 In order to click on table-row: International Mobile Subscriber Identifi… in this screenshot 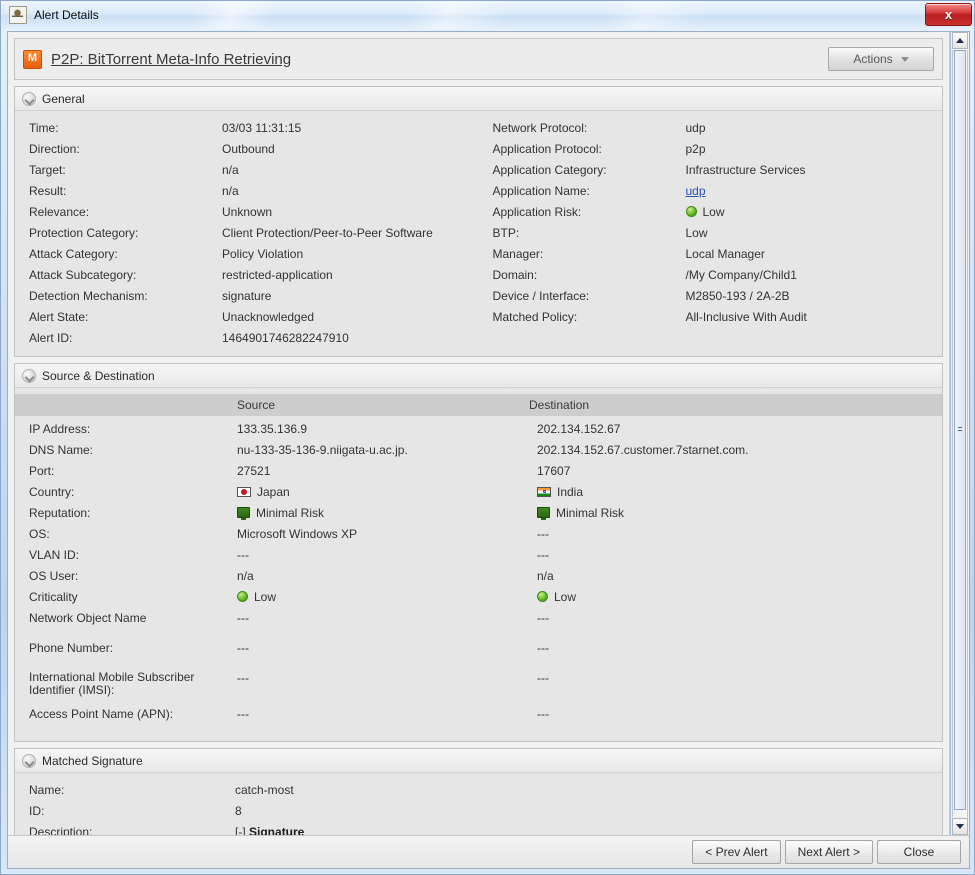, I will do `click(478, 685)`.